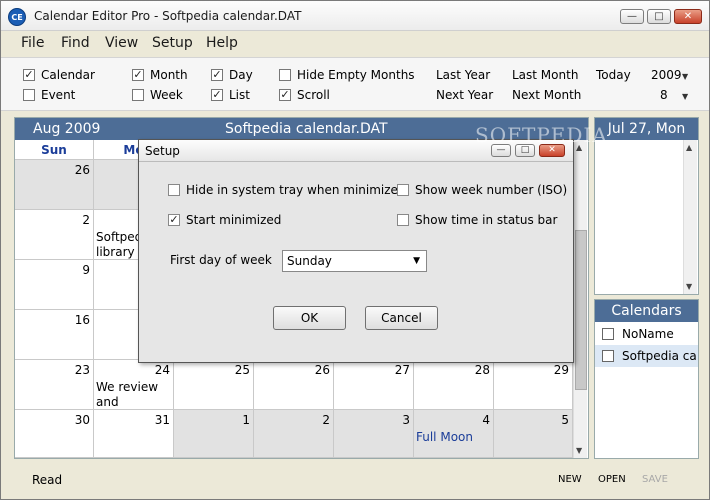 The height and width of the screenshot is (500, 710). Describe the element at coordinates (416, 261) in the screenshot. I see `dropdown-arrow-icon: ▼` at that location.